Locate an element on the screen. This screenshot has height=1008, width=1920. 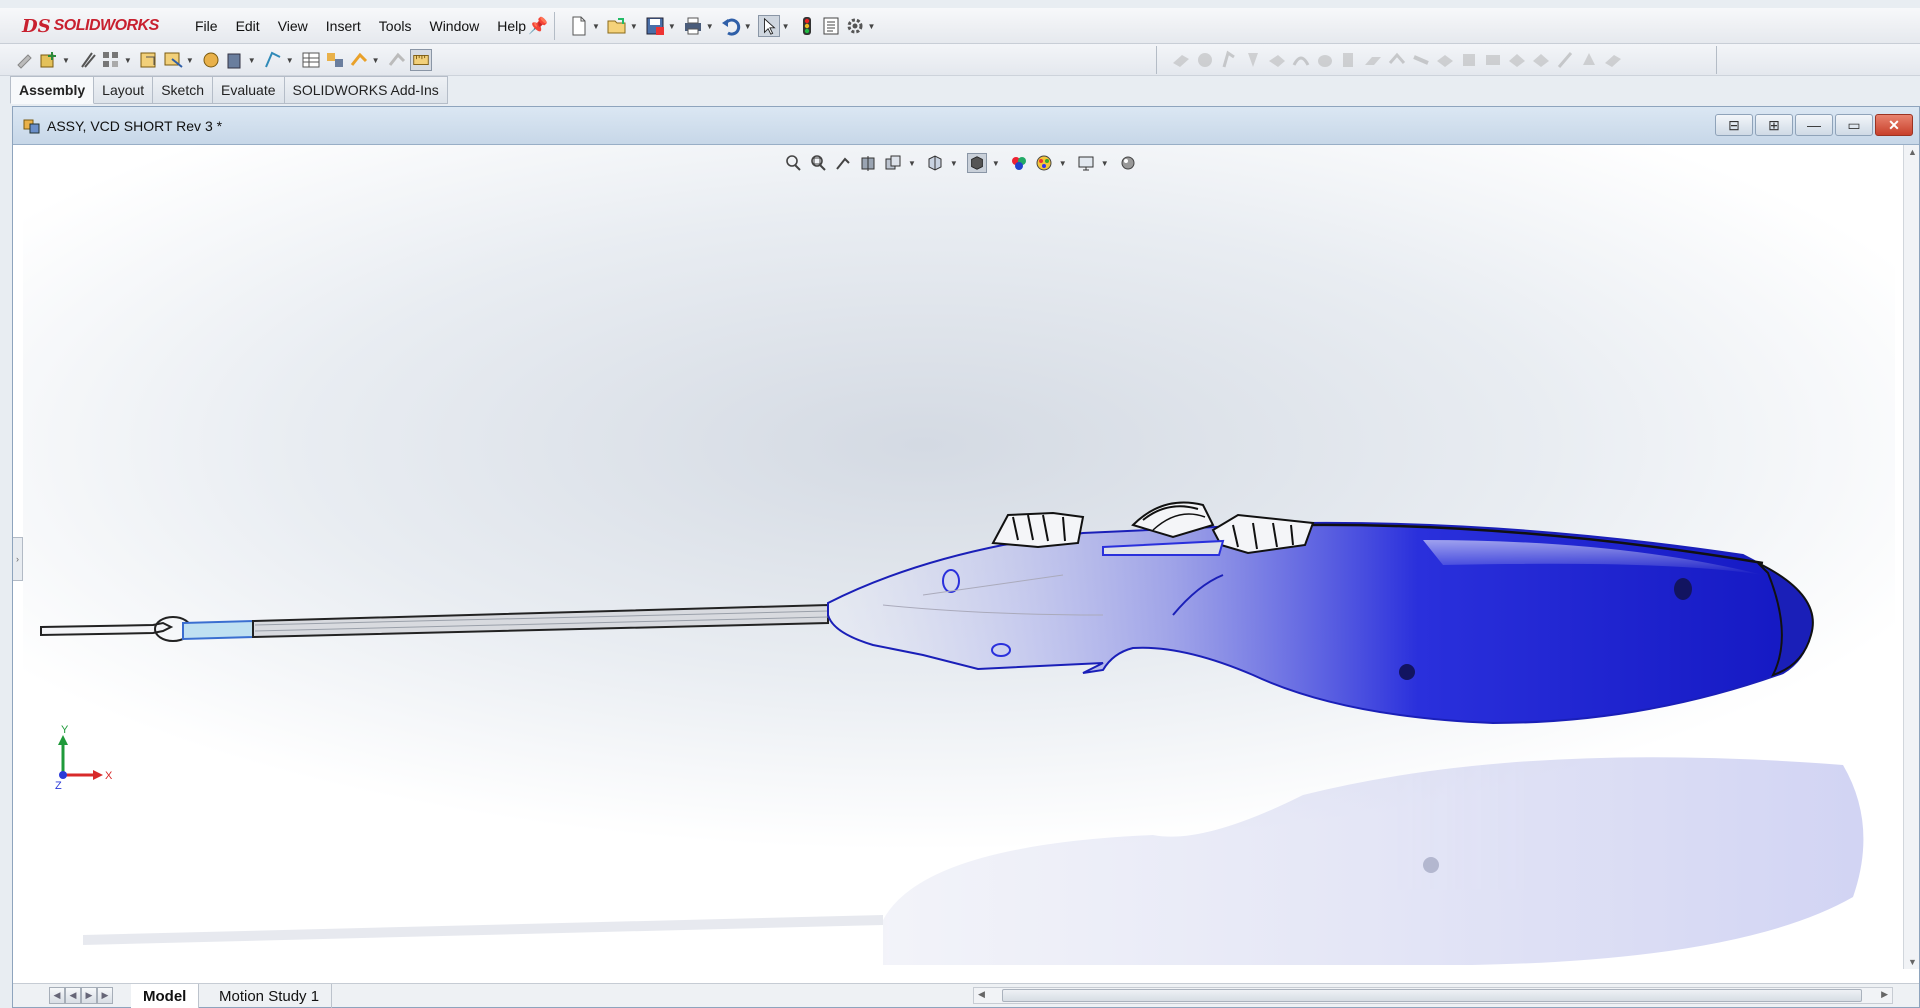
edit-component-icon is located at coordinates (25, 60).